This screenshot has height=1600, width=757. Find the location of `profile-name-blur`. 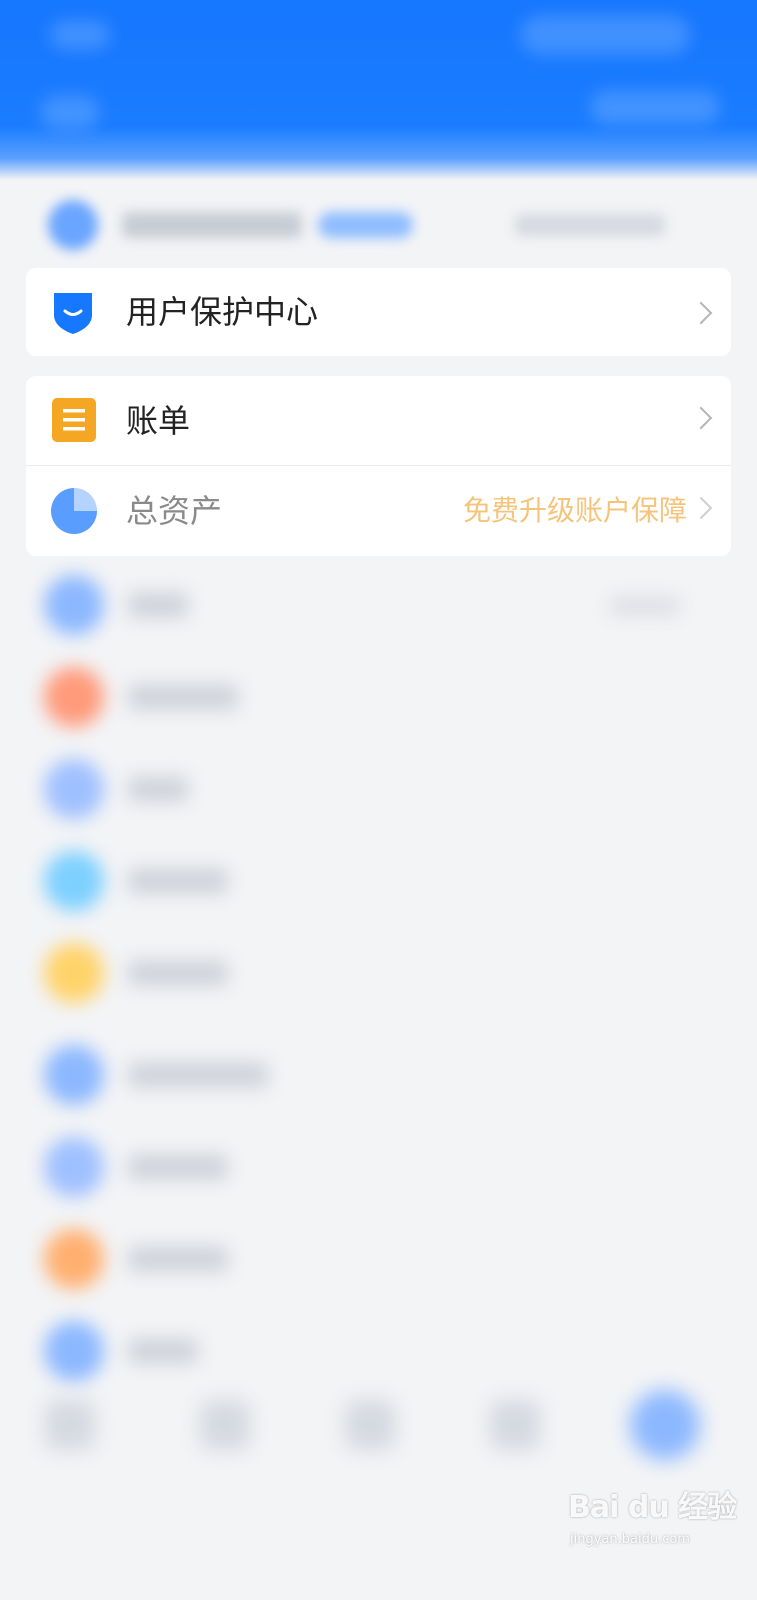

profile-name-blur is located at coordinates (212, 225).